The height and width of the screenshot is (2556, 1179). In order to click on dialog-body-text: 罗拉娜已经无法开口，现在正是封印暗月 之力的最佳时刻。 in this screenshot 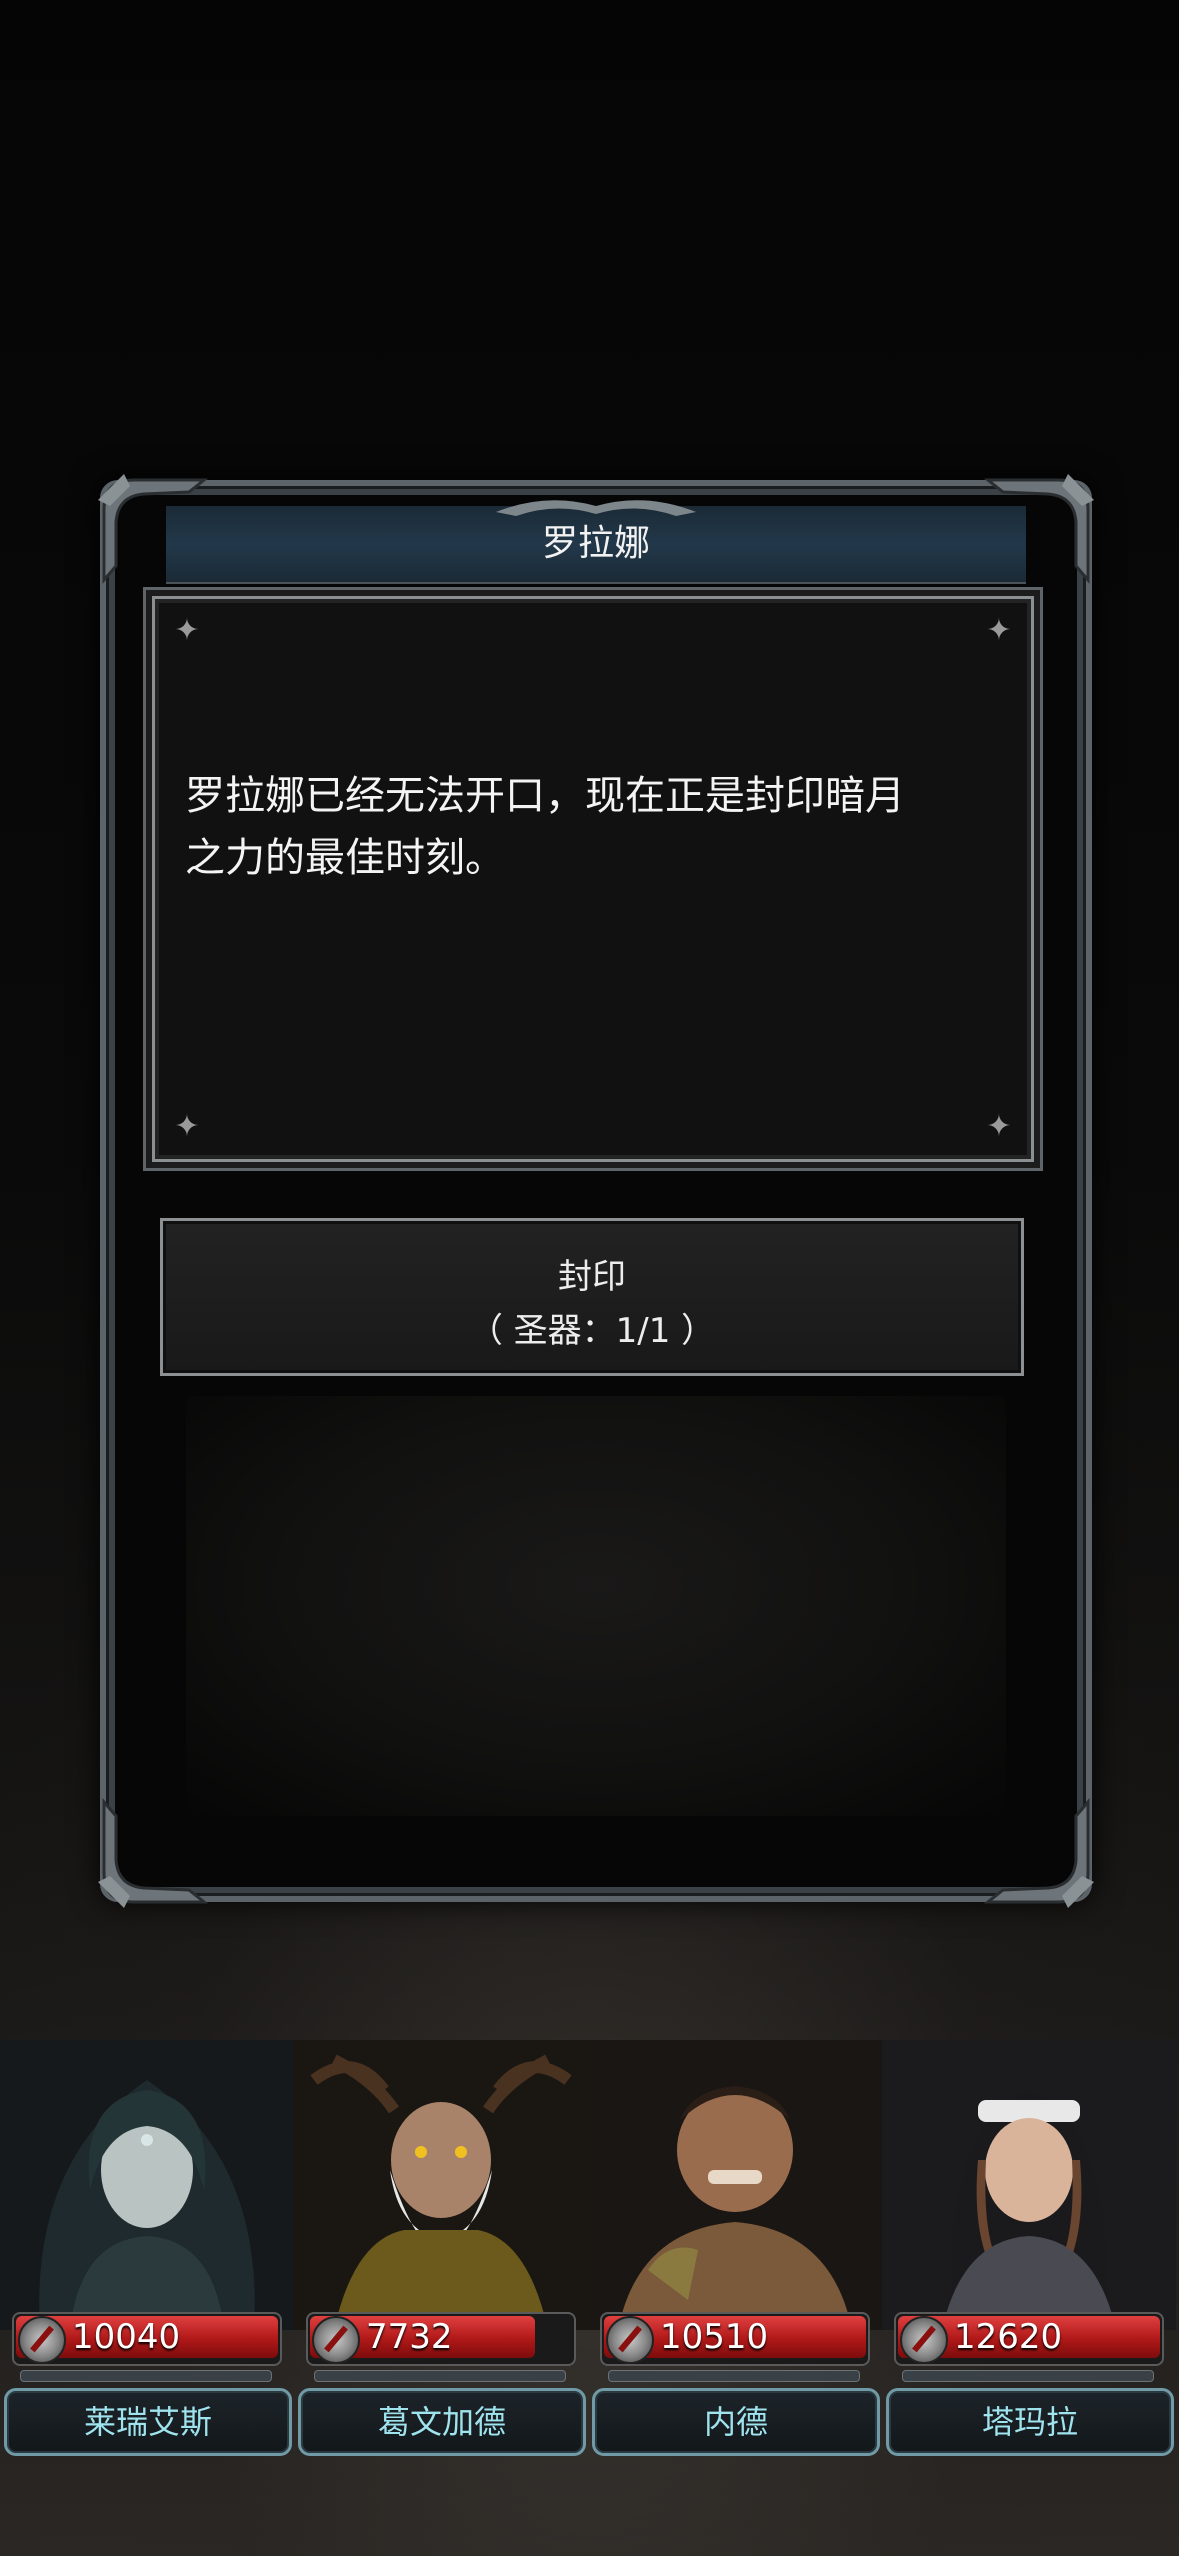, I will do `click(585, 827)`.